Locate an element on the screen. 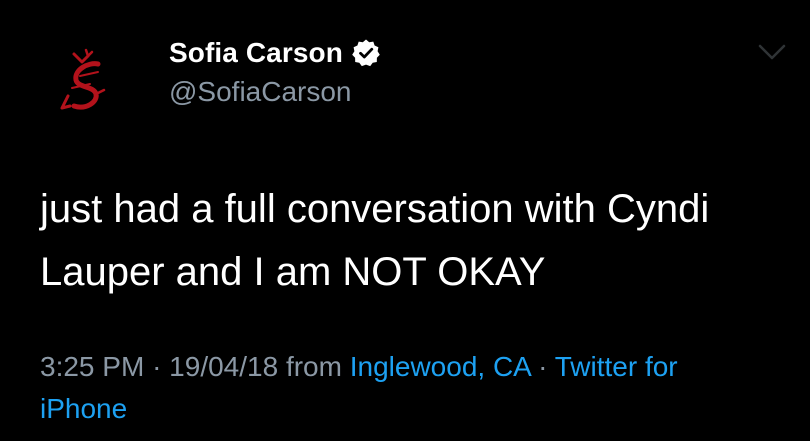  source-link-continued: iPhone is located at coordinates (83, 408).